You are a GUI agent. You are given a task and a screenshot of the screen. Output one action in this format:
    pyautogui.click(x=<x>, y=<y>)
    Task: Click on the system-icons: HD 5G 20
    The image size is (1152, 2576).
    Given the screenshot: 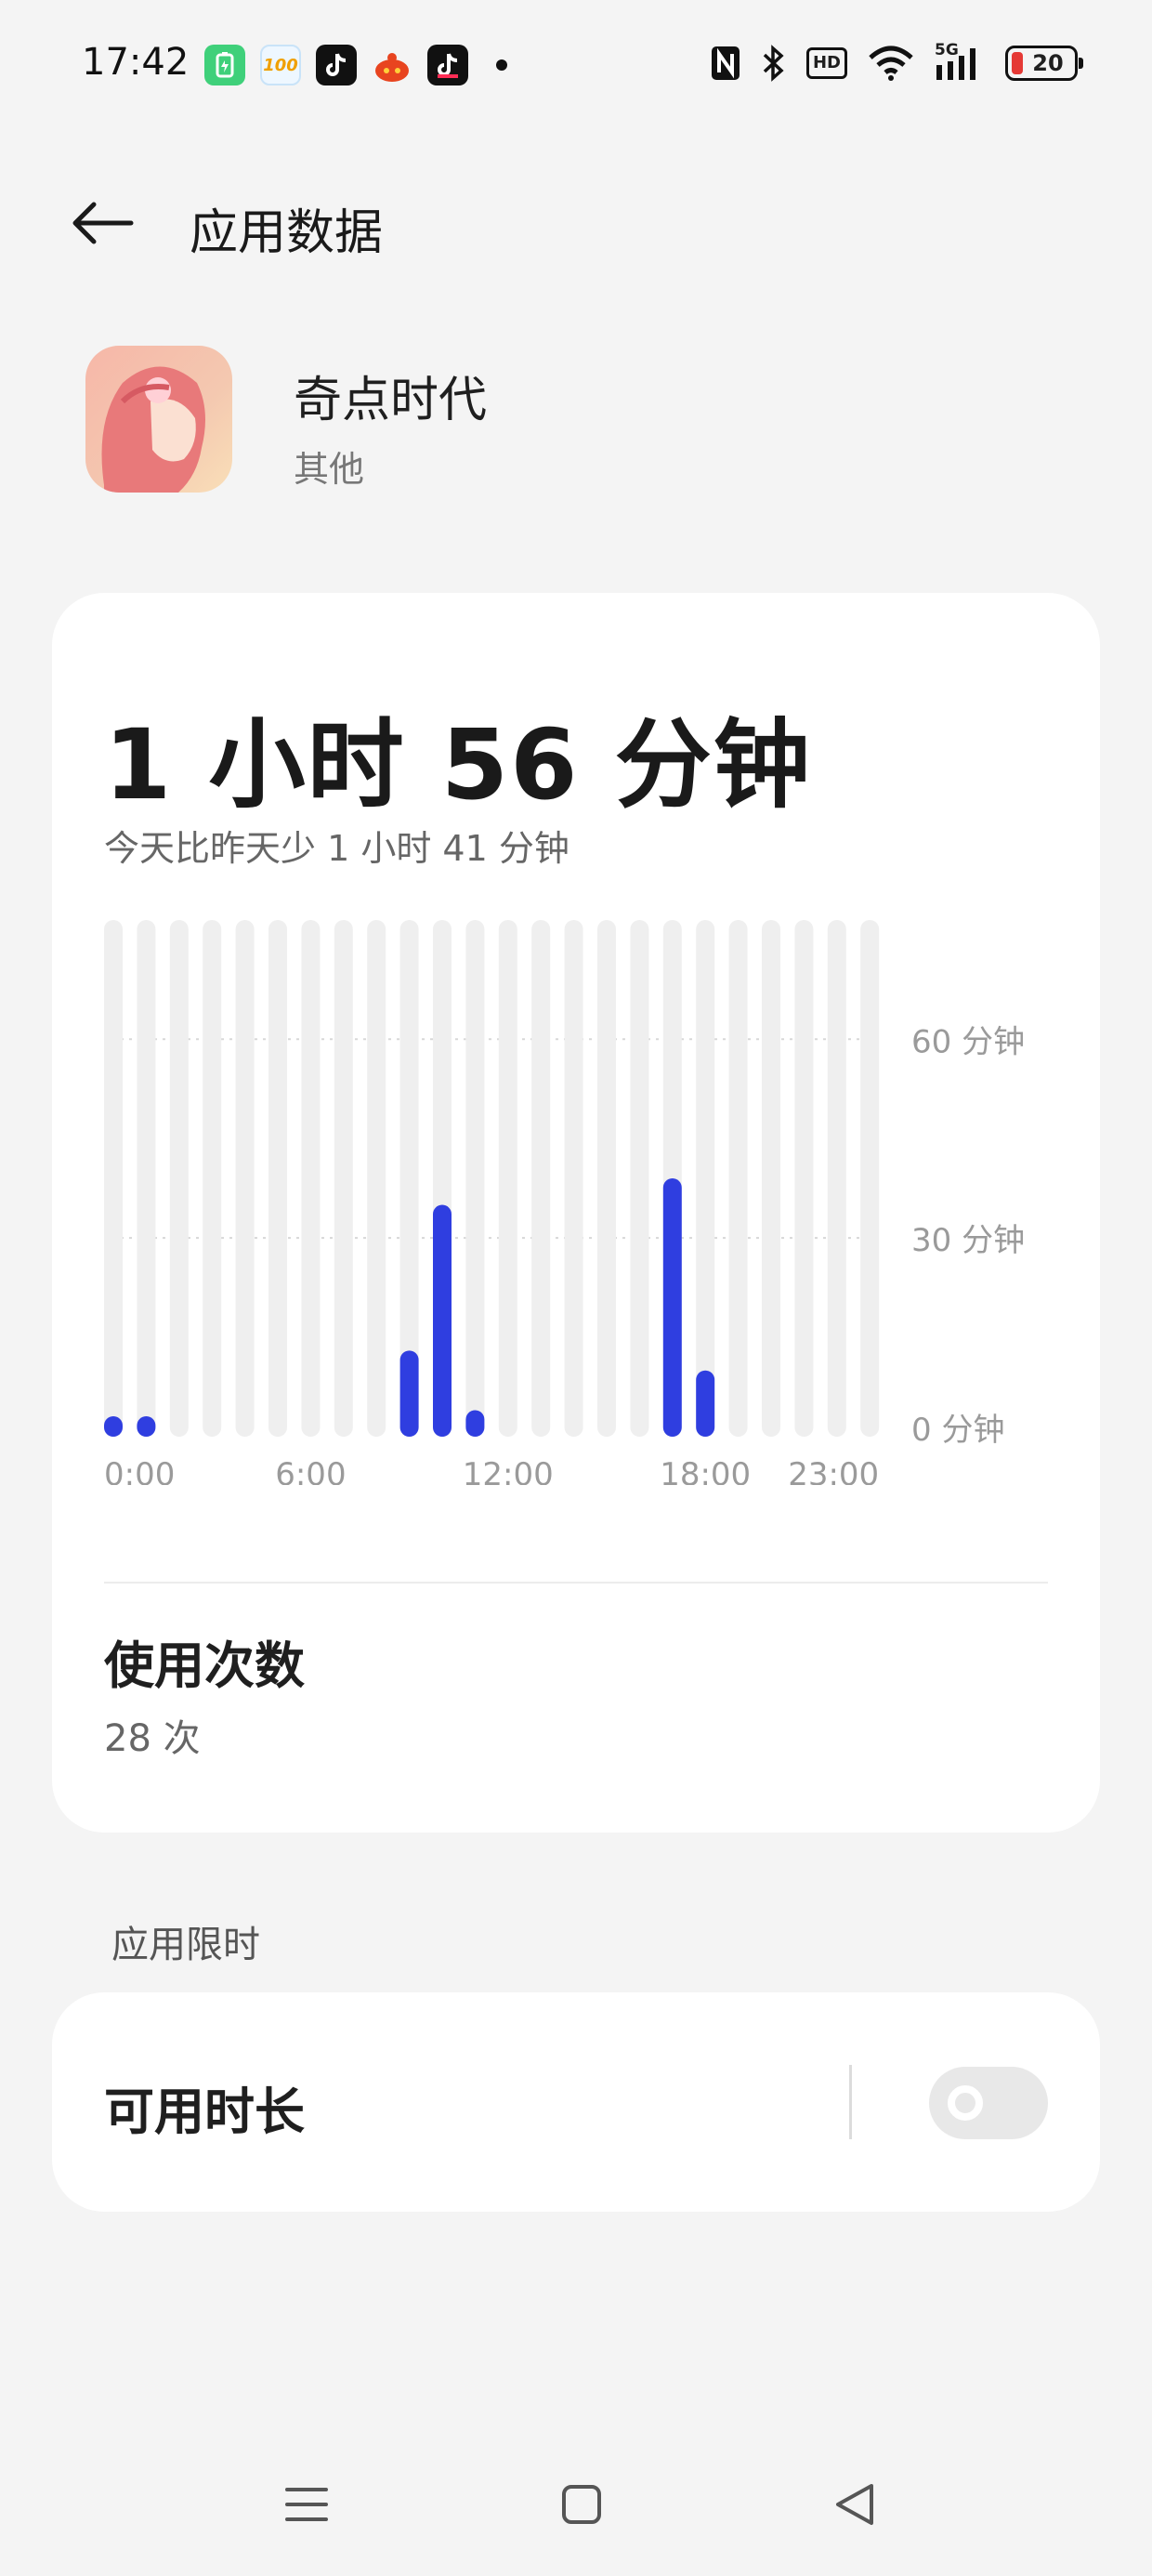 What is the action you would take?
    pyautogui.click(x=896, y=61)
    